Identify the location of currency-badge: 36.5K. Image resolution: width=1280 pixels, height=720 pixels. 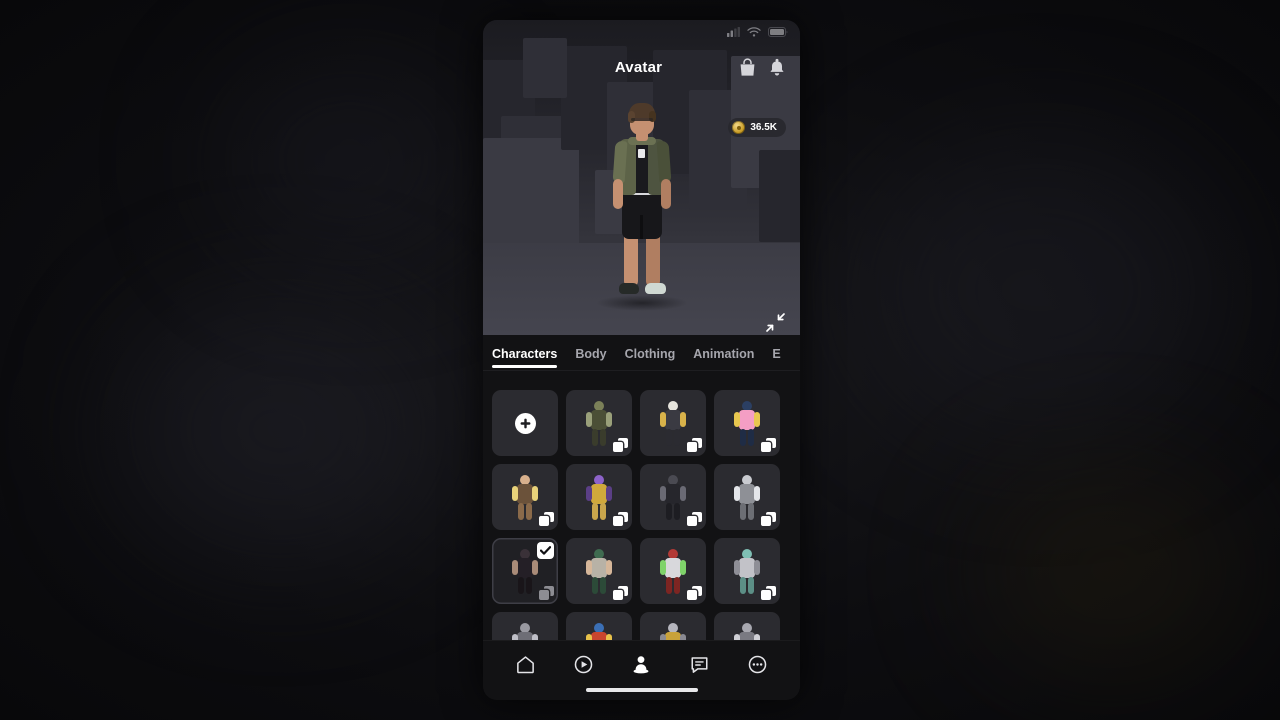
(757, 127).